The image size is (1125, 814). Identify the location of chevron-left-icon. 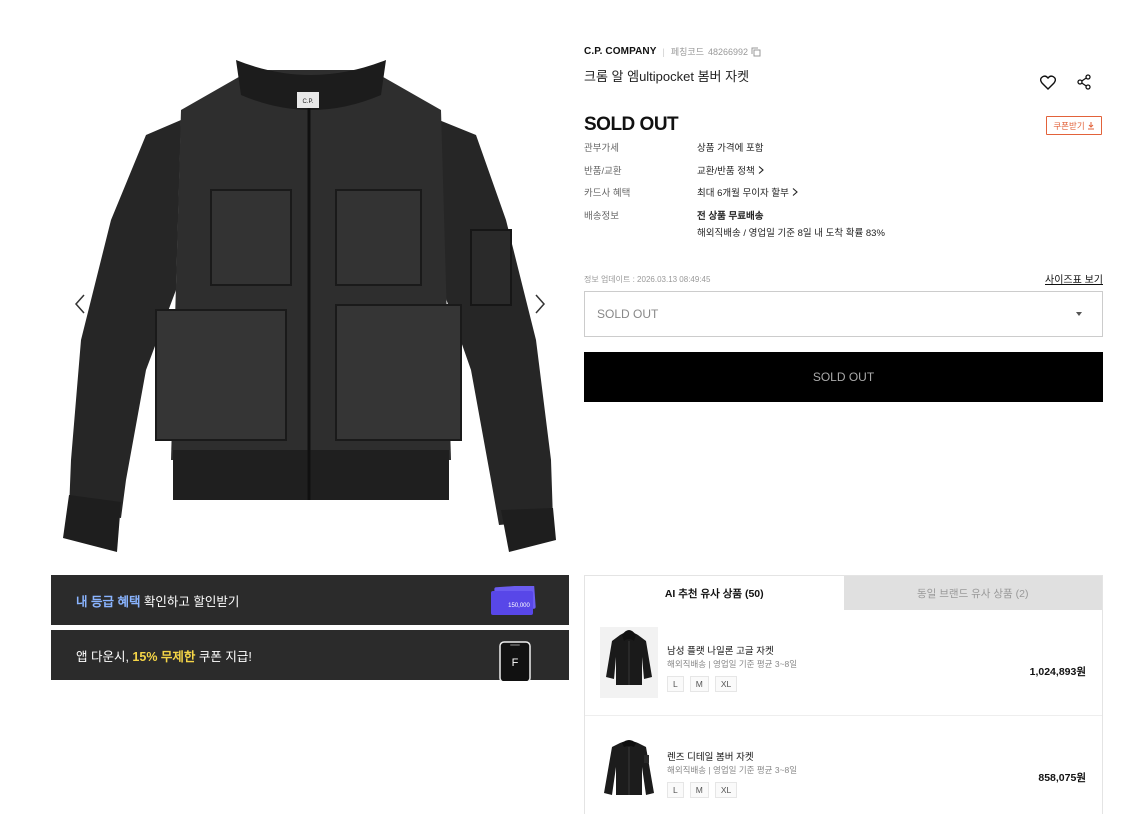
(79, 304).